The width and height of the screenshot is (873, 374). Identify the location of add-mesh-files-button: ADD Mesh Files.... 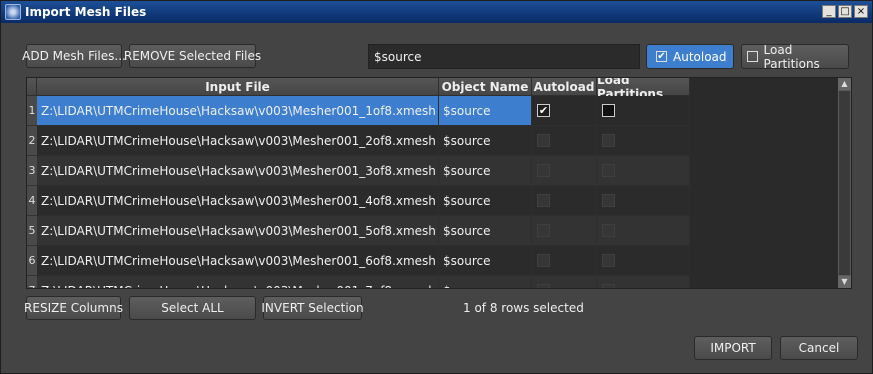
(74, 56).